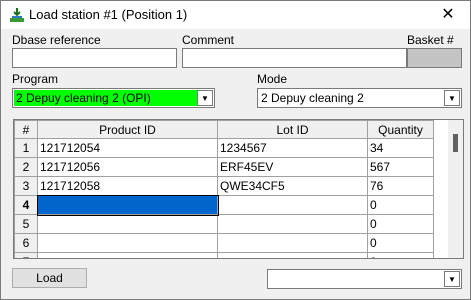 The width and height of the screenshot is (471, 300). Describe the element at coordinates (26, 129) in the screenshot. I see `column-header-number: #` at that location.